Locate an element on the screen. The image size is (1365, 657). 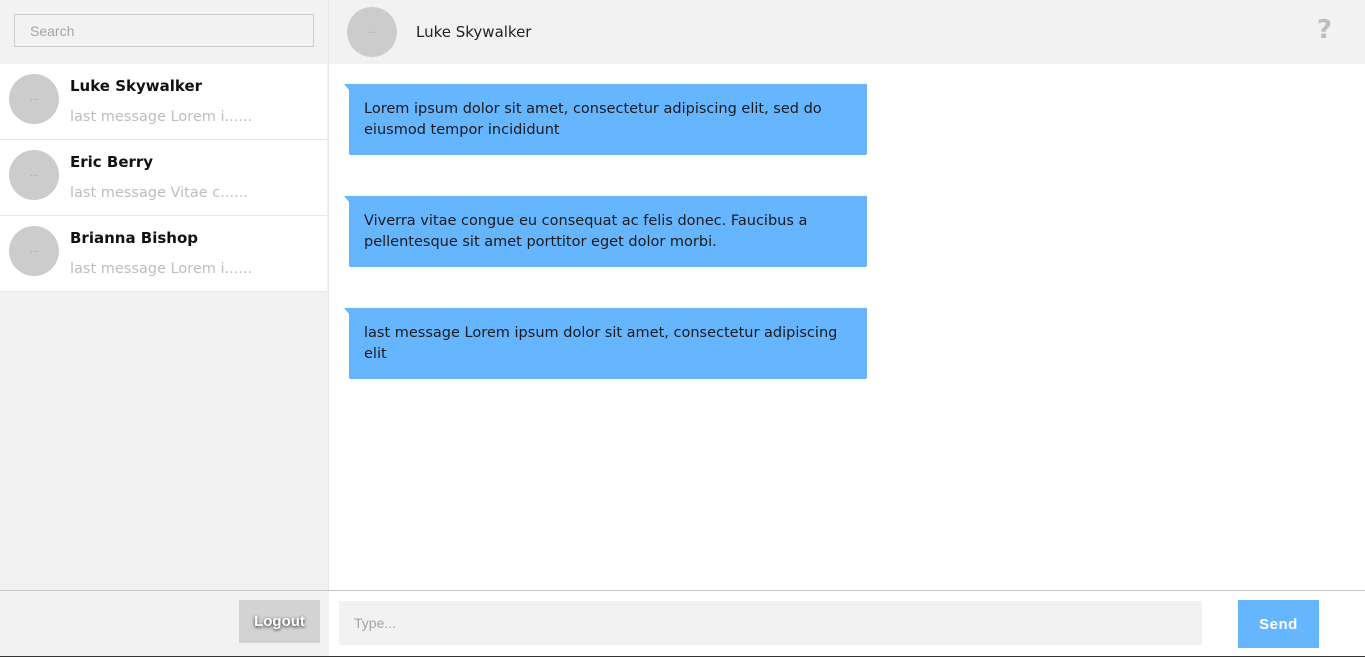
logout-button: Logout is located at coordinates (279, 621).